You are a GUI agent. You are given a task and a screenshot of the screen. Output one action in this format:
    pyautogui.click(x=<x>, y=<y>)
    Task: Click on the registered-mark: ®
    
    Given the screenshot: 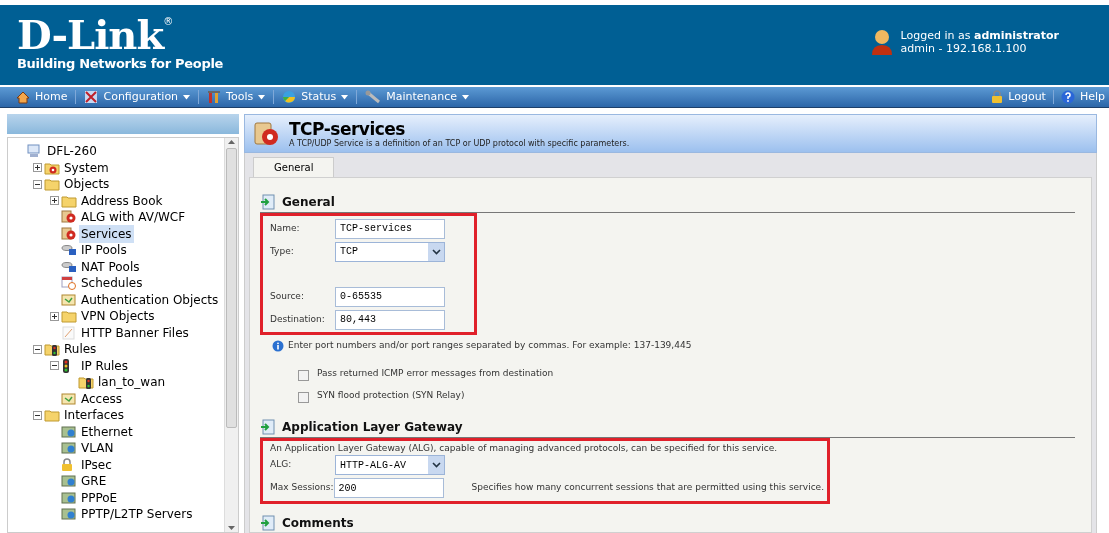 What is the action you would take?
    pyautogui.click(x=168, y=21)
    